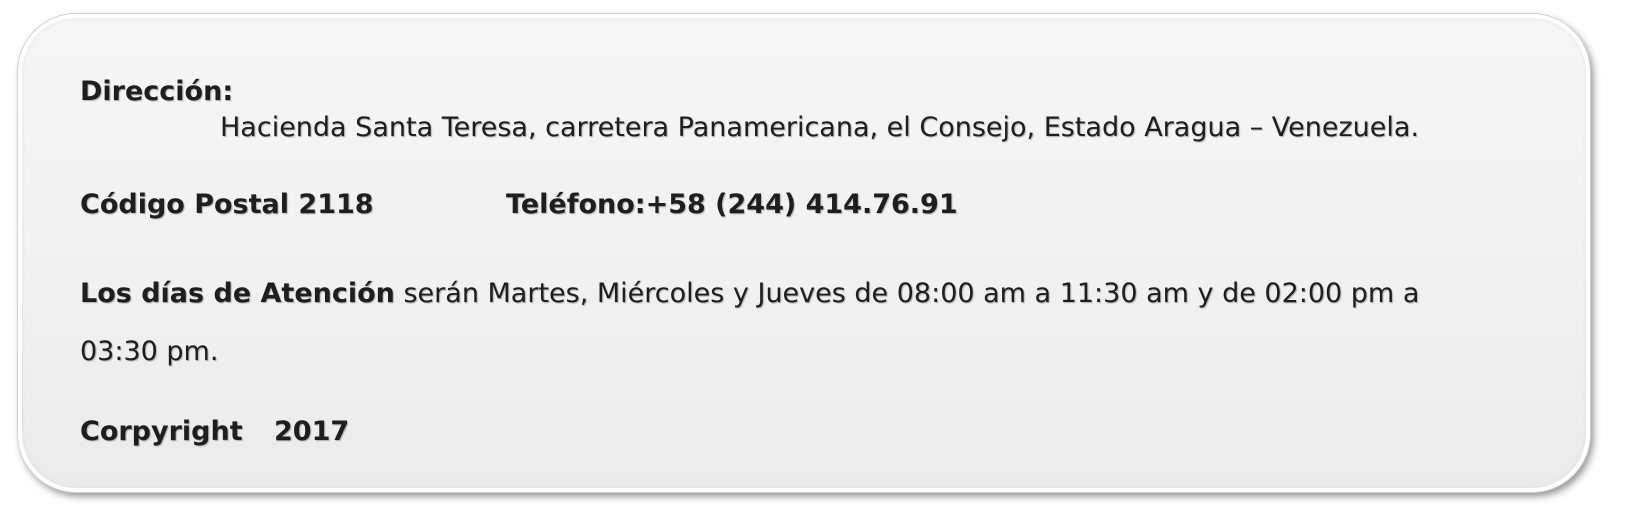 This screenshot has width=1646, height=514. I want to click on copyright-year: 2017, so click(312, 431).